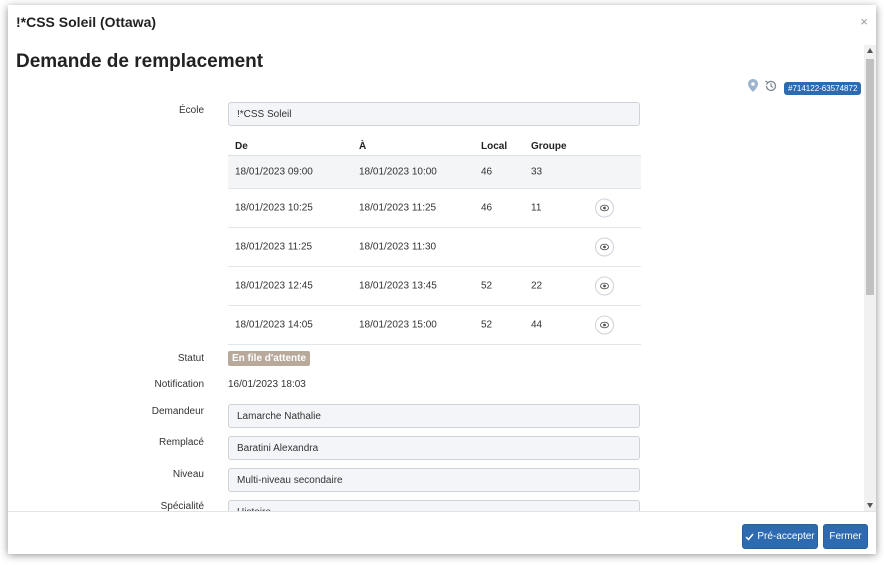 This screenshot has width=884, height=565. I want to click on notification-label: Notification, so click(179, 384).